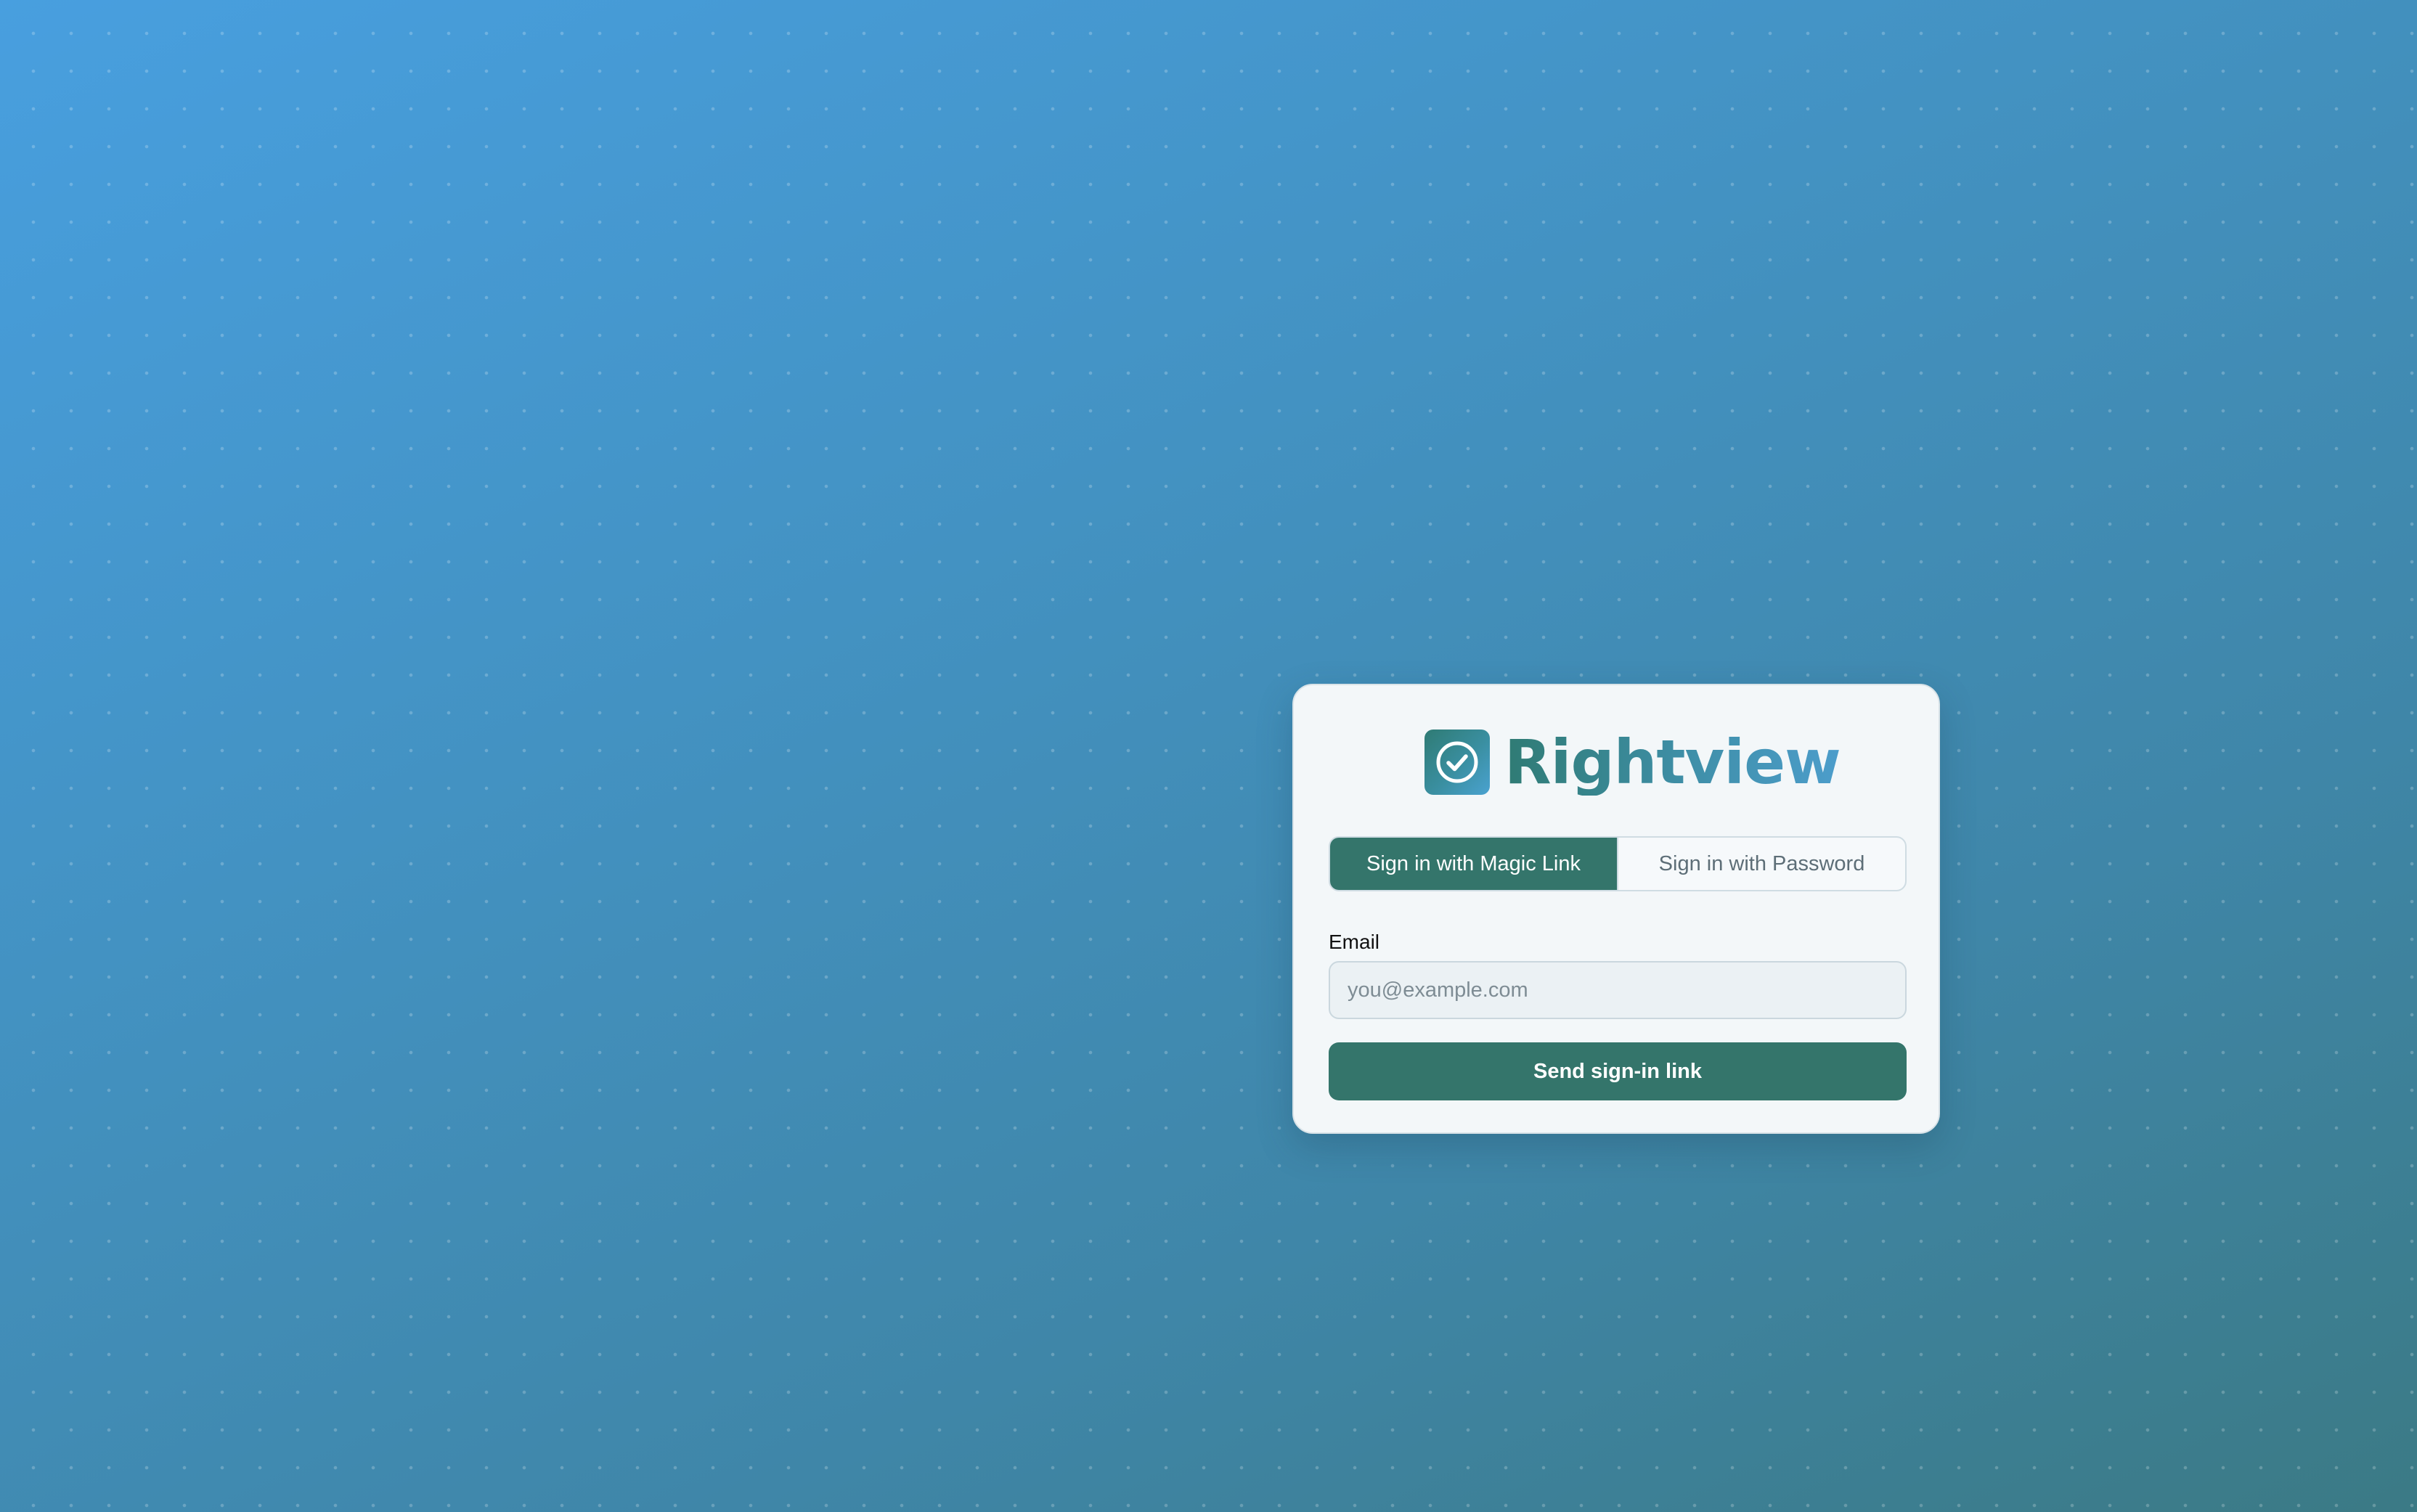 Image resolution: width=2417 pixels, height=1512 pixels. I want to click on brand-header: Rightview, so click(1632, 762).